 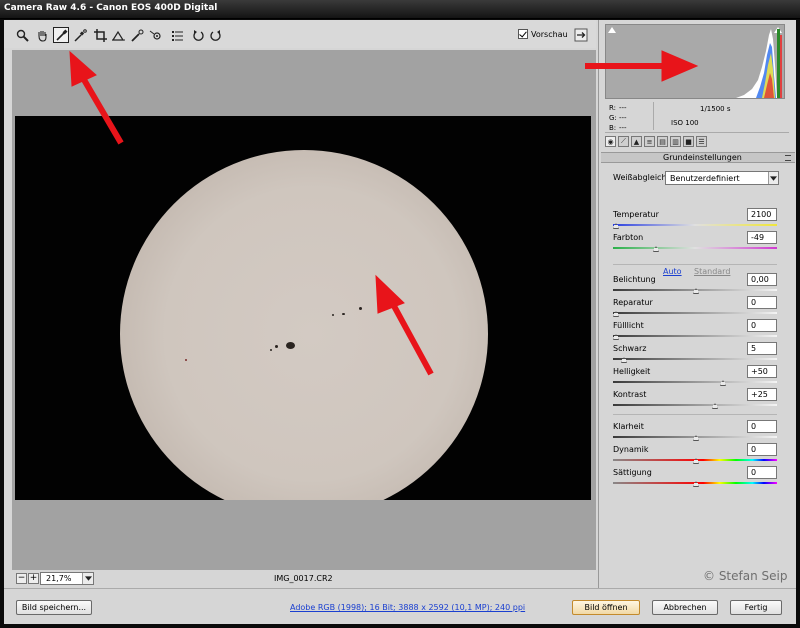 I want to click on red-eye-tool-button, so click(x=155, y=35).